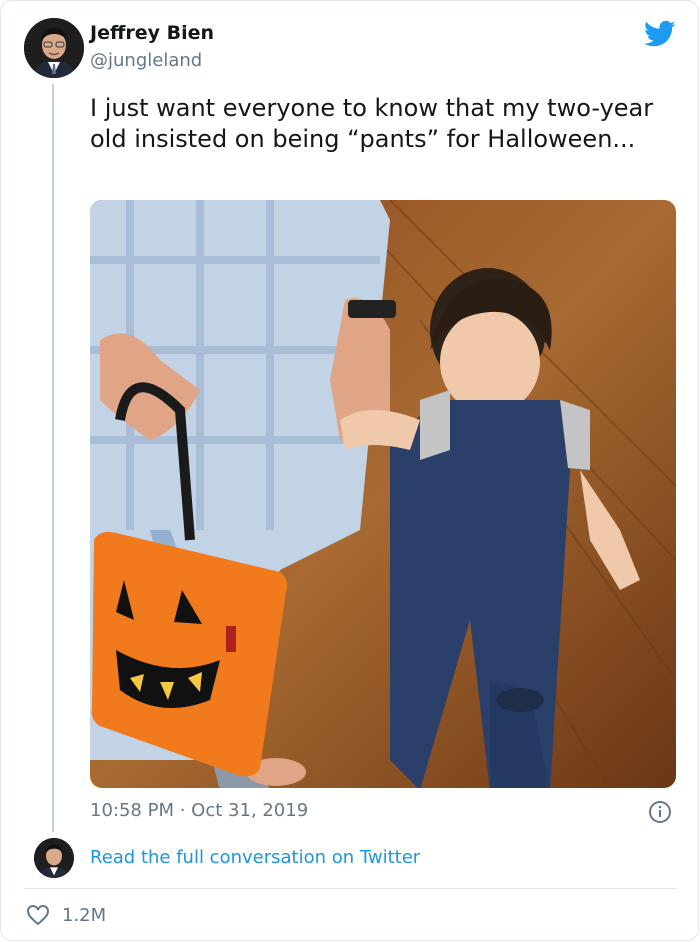 The image size is (700, 942). Describe the element at coordinates (54, 48) in the screenshot. I see `author-avatar` at that location.